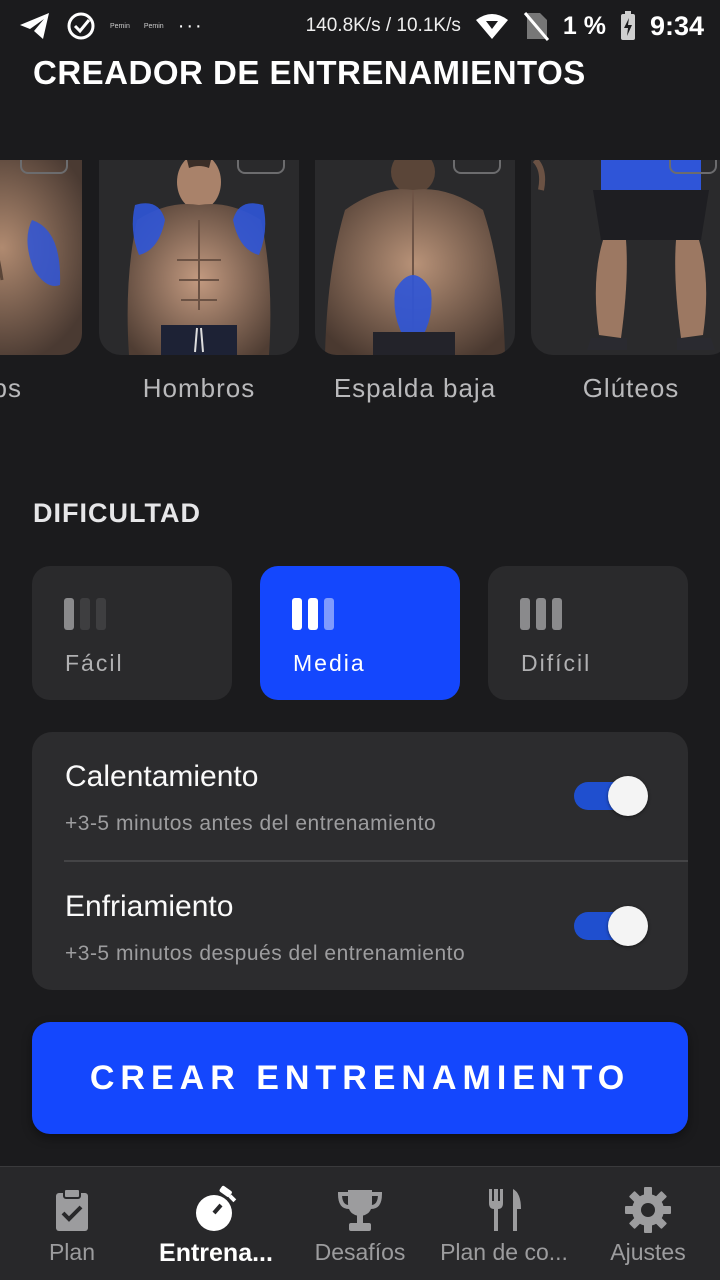 This screenshot has height=1280, width=720. Describe the element at coordinates (631, 388) in the screenshot. I see `muscle-label: Glúteos` at that location.